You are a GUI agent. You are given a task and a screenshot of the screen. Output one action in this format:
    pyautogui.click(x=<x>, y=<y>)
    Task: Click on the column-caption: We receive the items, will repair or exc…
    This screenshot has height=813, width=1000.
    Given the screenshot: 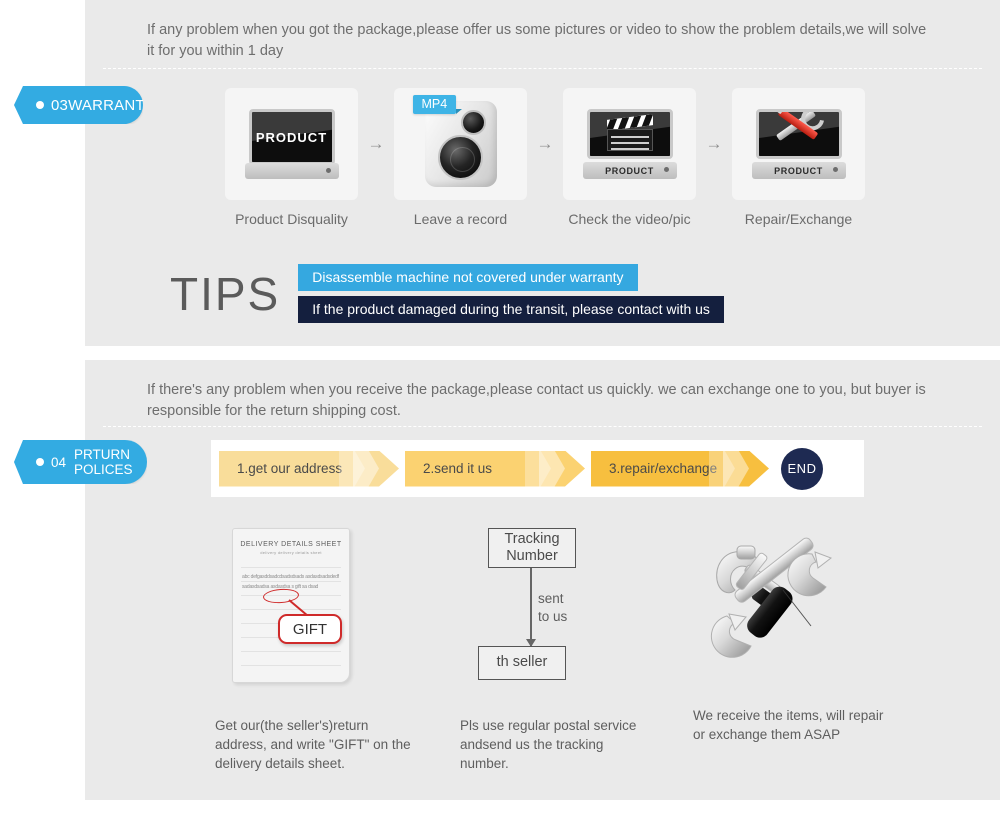 What is the action you would take?
    pyautogui.click(x=788, y=725)
    